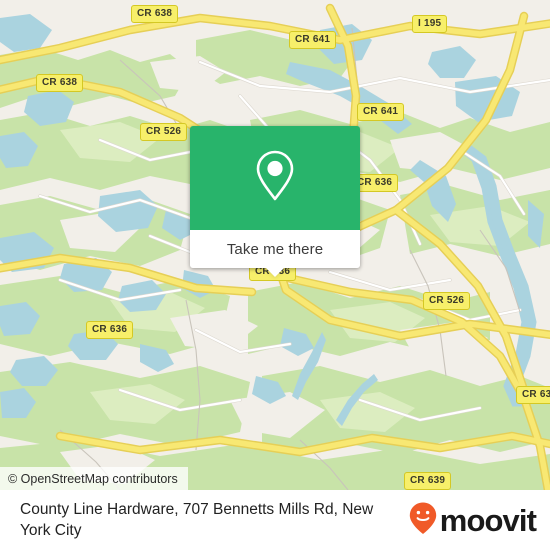 This screenshot has height=550, width=550. Describe the element at coordinates (430, 24) in the screenshot. I see `road-shield: I 195` at that location.